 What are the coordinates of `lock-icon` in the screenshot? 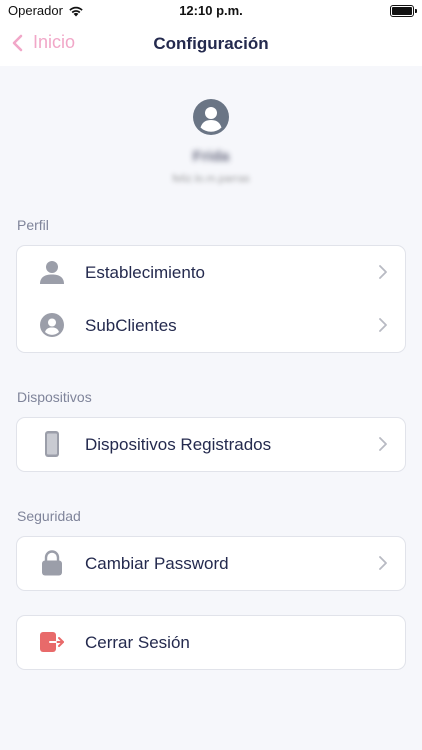 It's located at (52, 563).